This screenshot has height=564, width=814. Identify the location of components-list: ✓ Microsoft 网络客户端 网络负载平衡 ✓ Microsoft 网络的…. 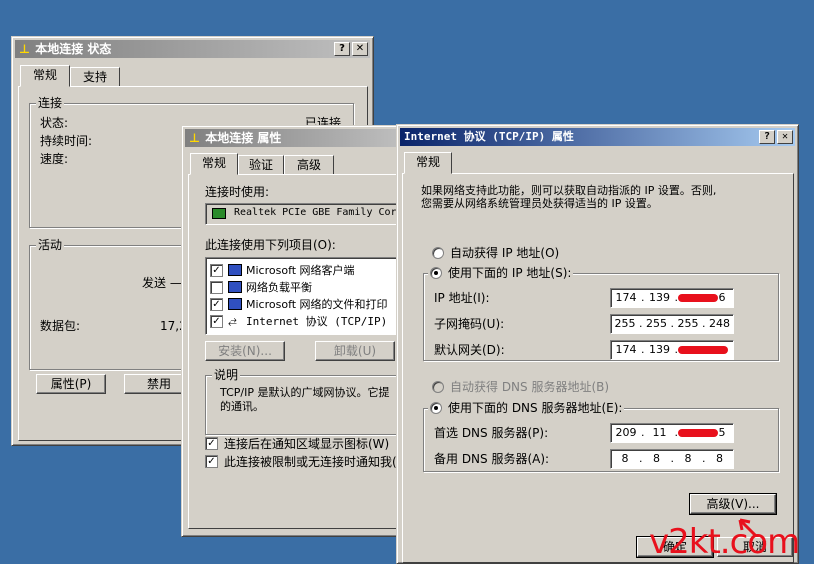
(305, 296).